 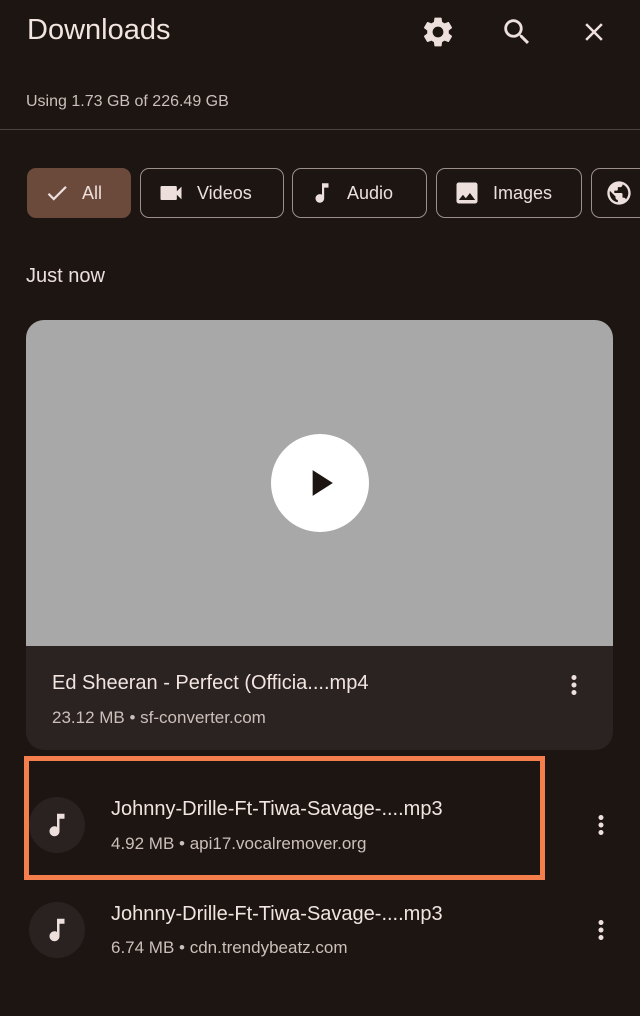 I want to click on search-icon, so click(x=517, y=32).